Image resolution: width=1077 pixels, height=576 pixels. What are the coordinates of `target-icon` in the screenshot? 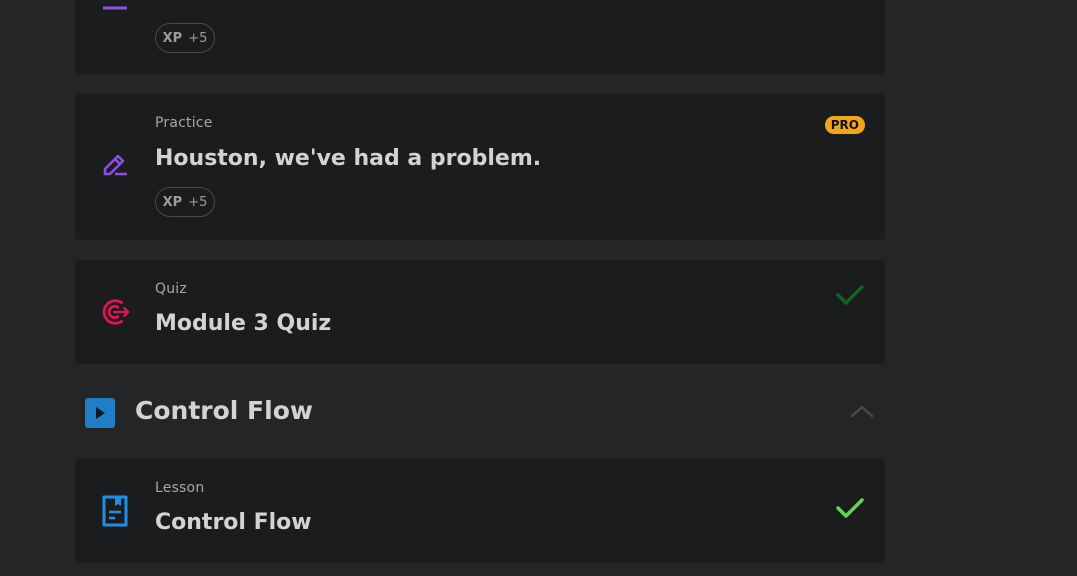 It's located at (115, 312).